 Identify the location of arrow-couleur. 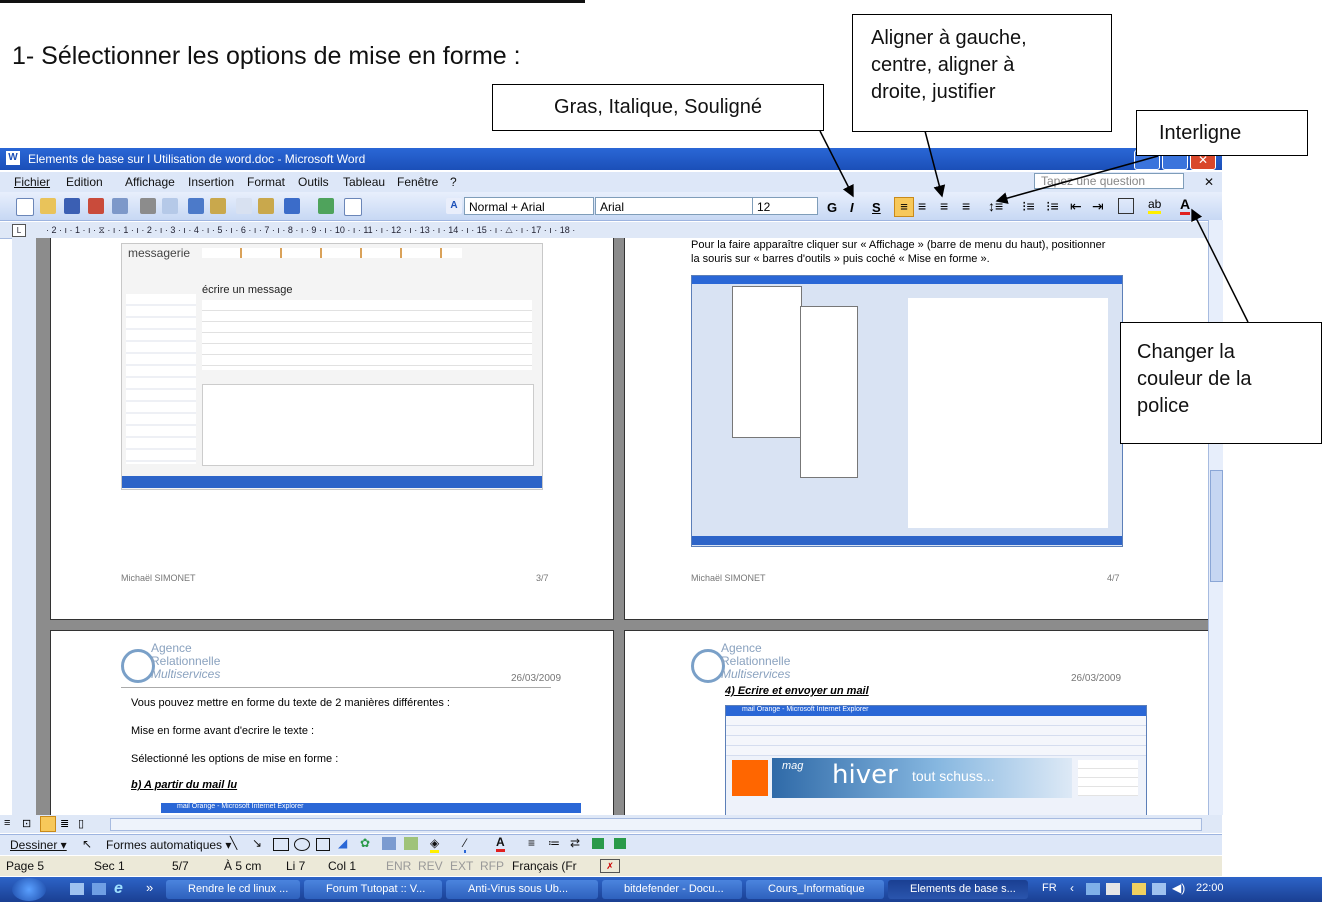
(1220, 265).